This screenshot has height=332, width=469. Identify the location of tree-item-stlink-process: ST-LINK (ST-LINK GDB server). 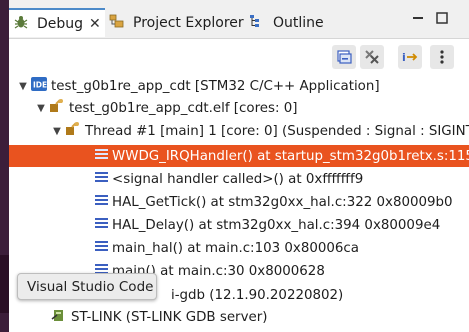
(239, 317).